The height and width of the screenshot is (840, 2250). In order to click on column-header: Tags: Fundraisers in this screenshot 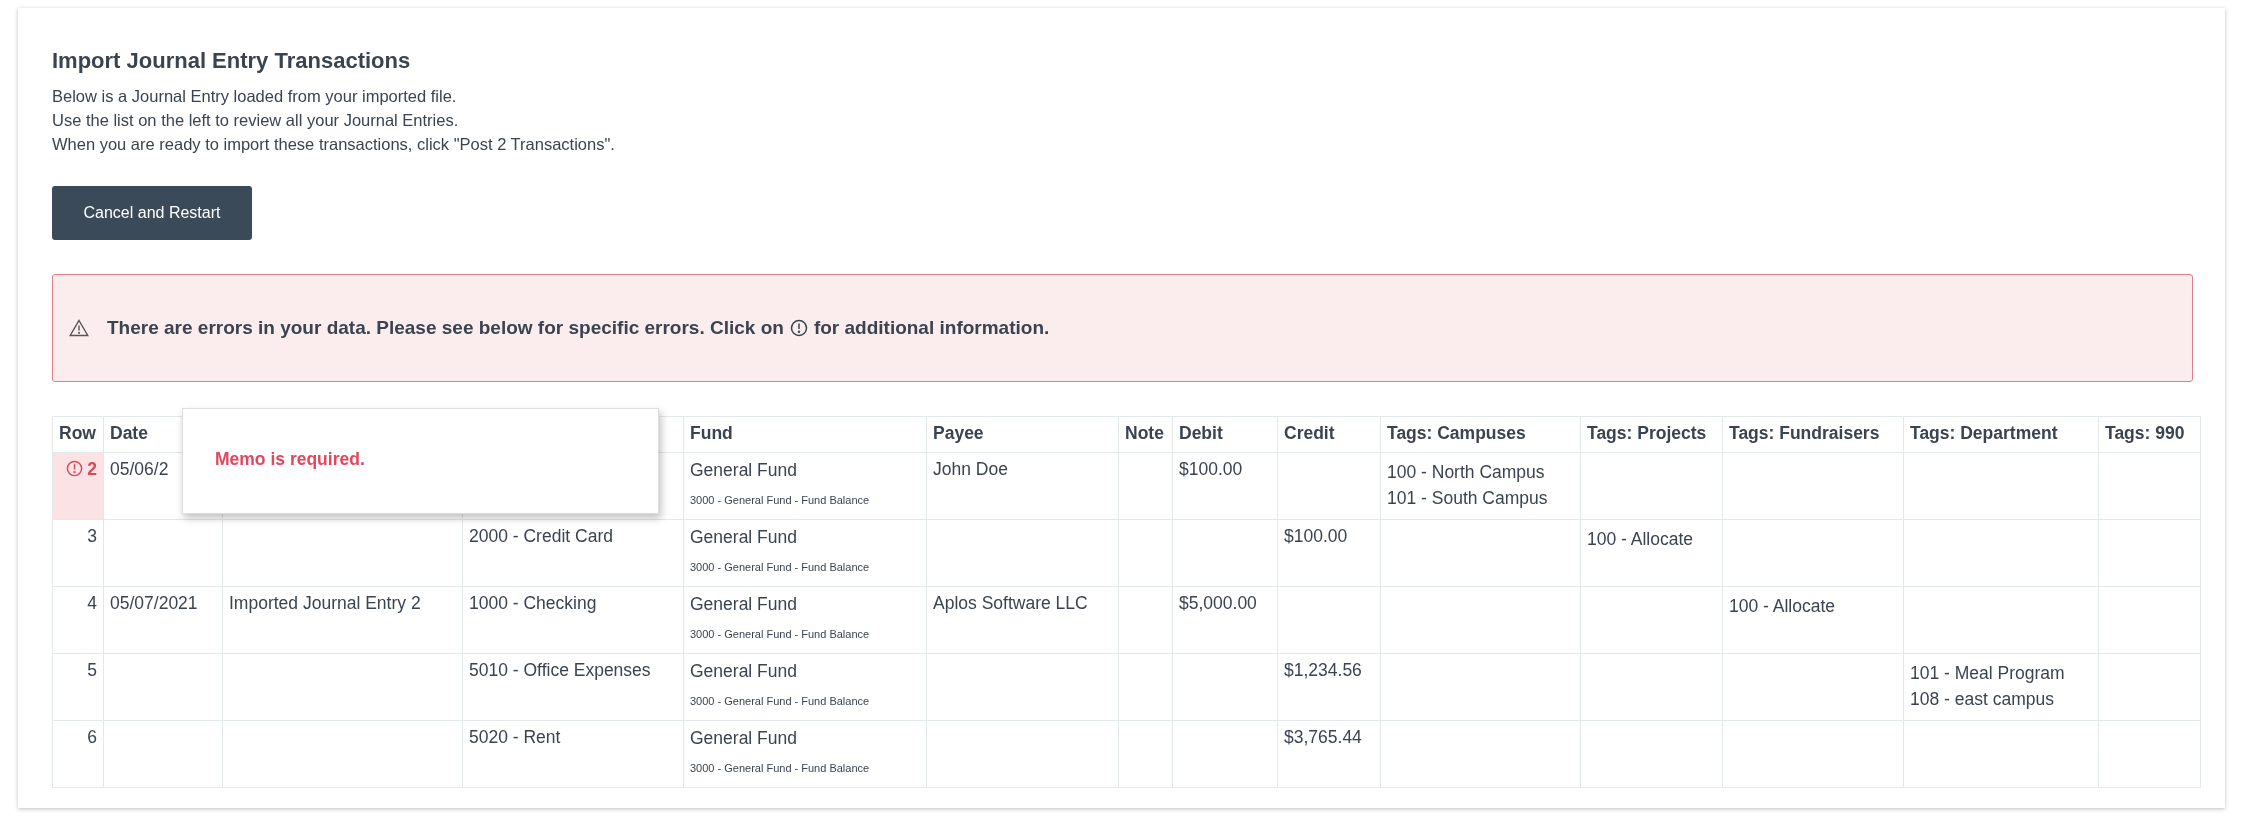, I will do `click(1813, 434)`.